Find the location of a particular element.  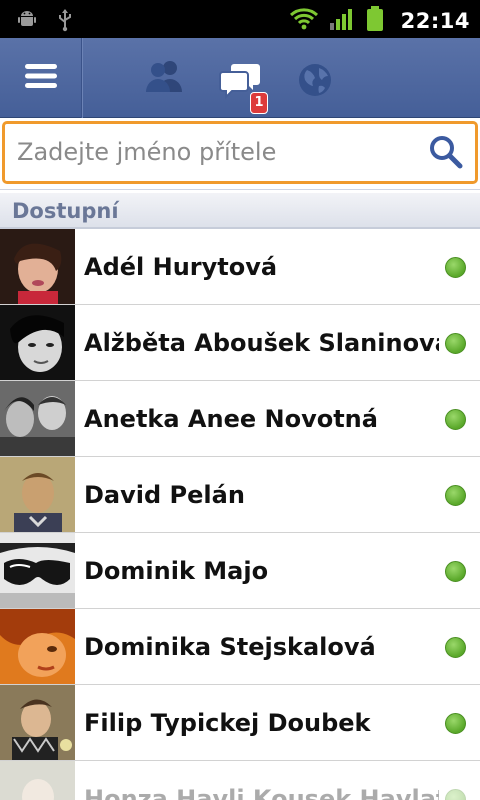

friend-name: Adél Hurytová is located at coordinates (181, 267).